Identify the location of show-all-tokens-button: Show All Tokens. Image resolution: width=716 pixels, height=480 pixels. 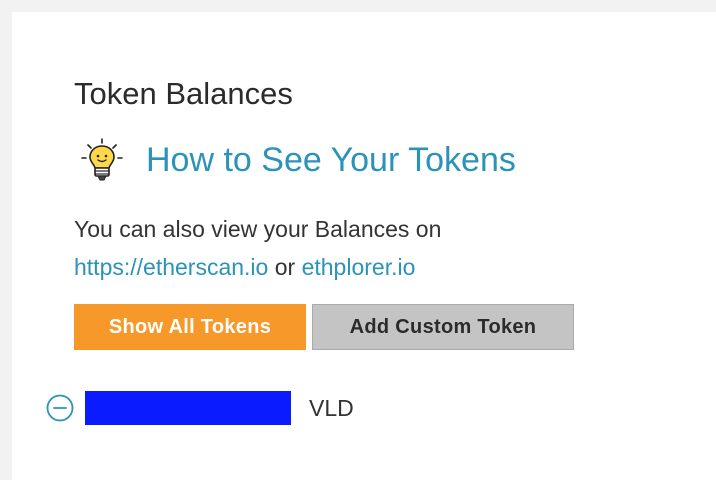
(190, 327).